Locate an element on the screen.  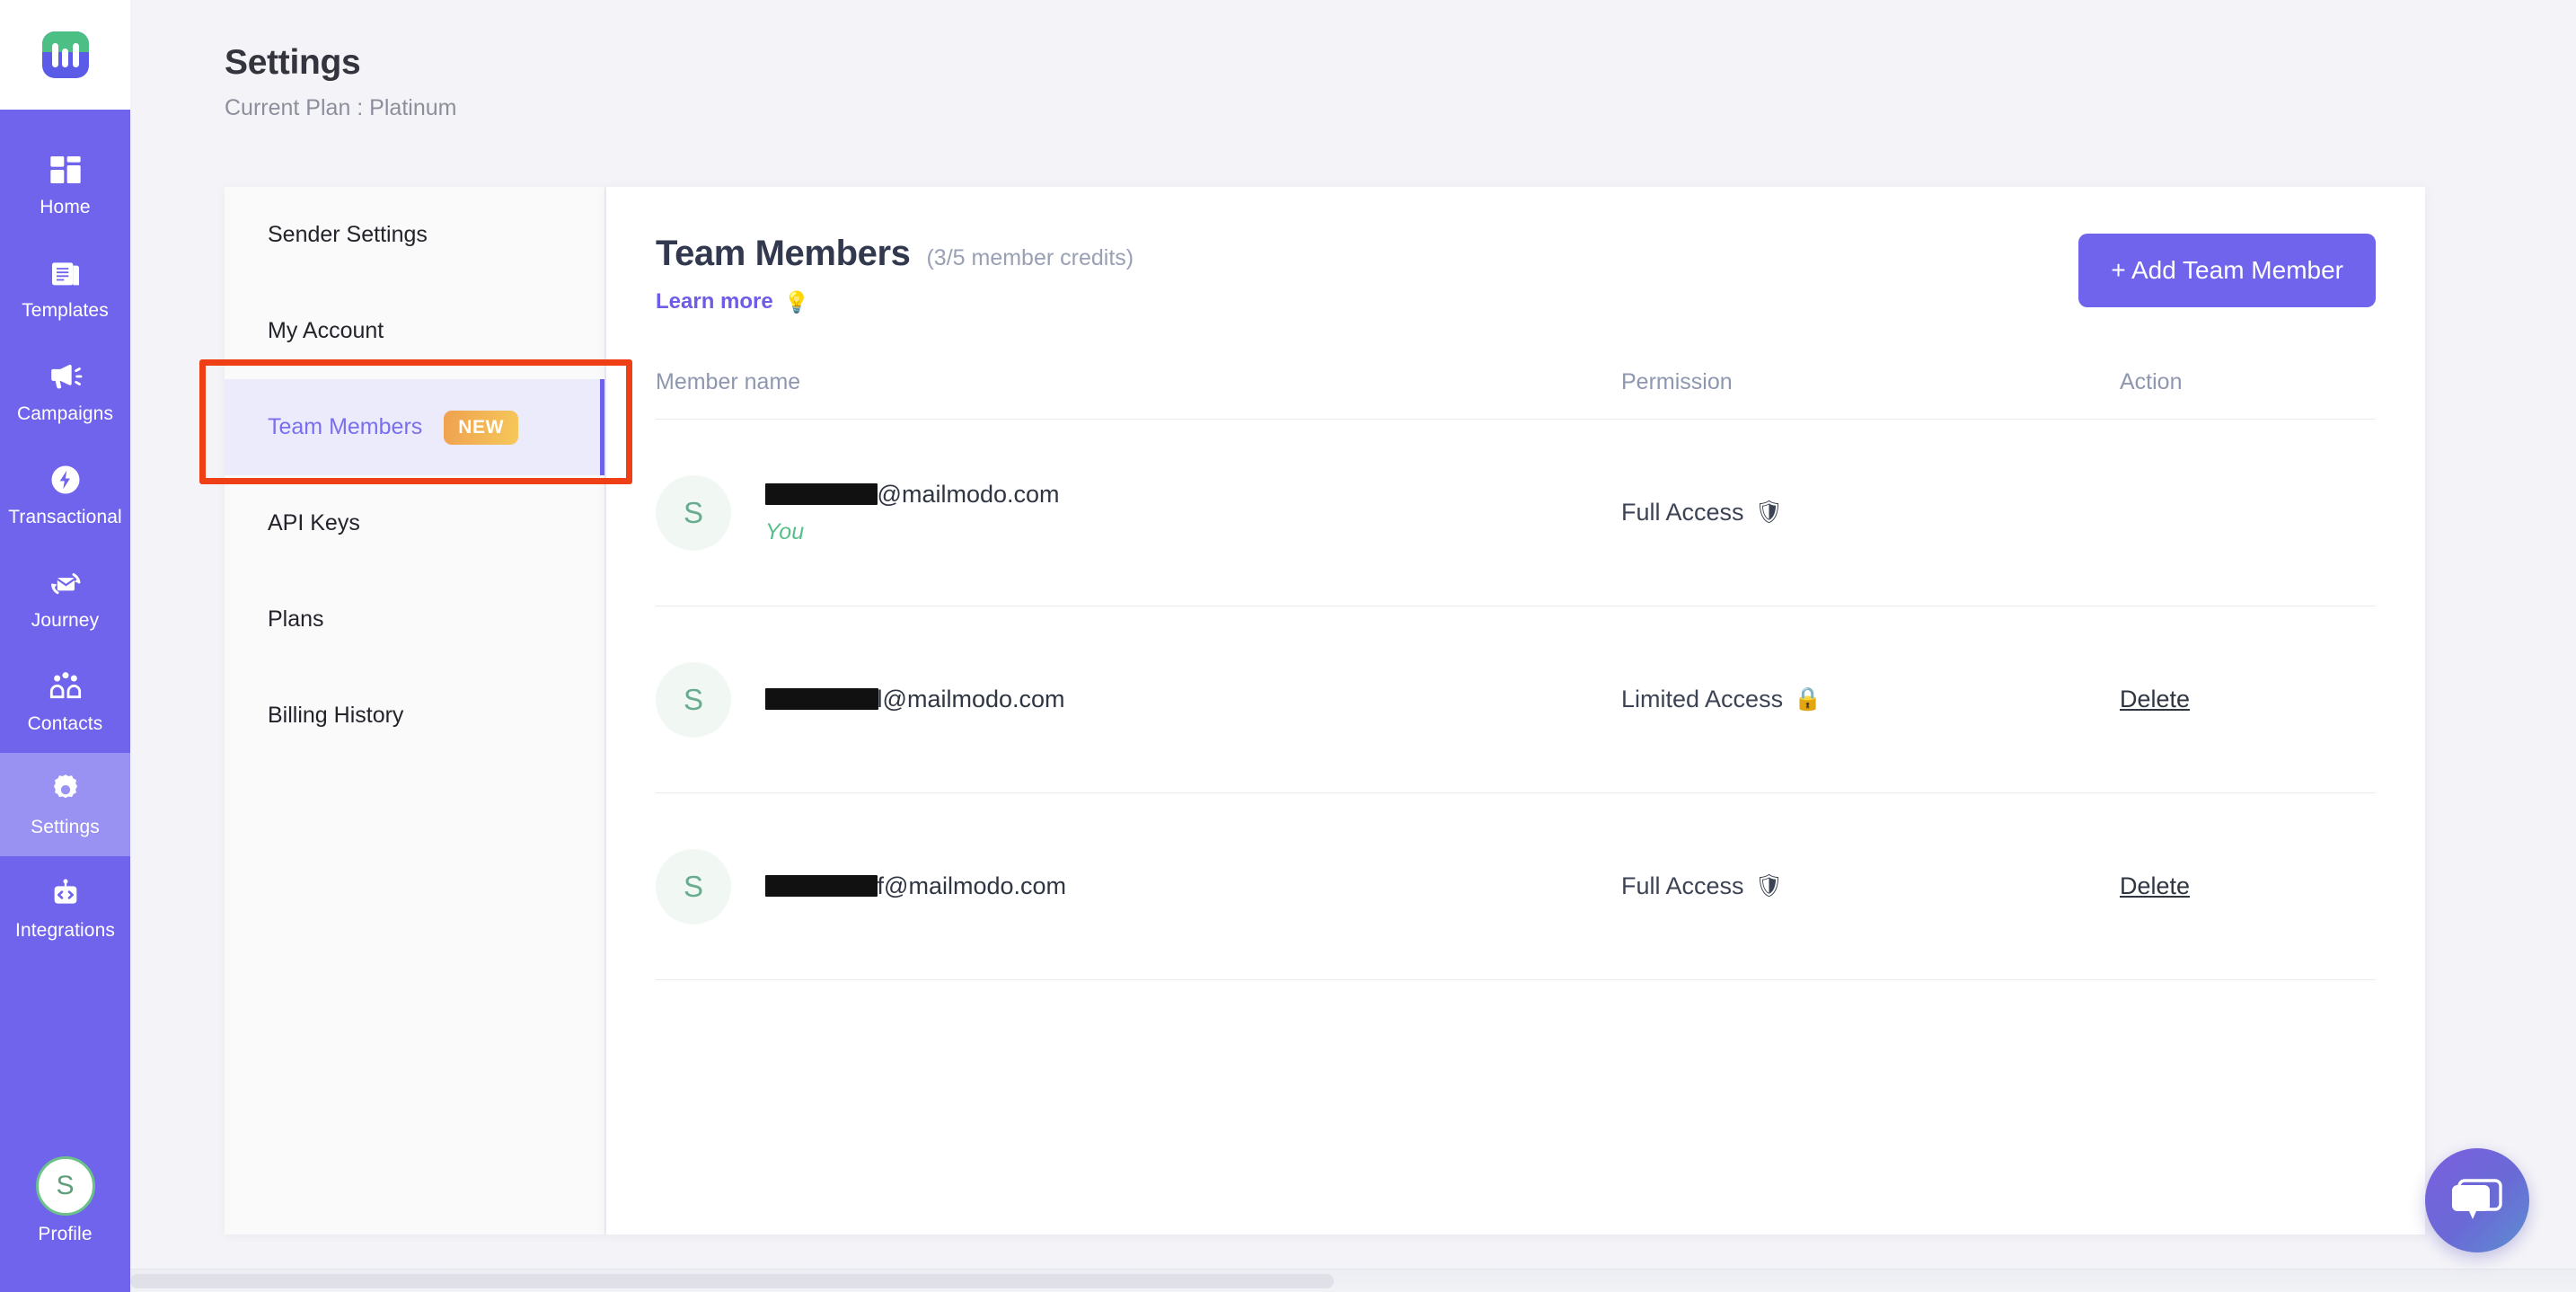
sidebar-item-integrations: Integrations is located at coordinates (65, 908).